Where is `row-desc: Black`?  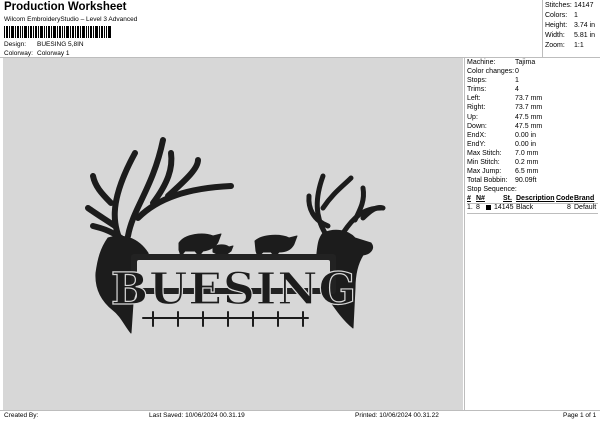
row-desc: Black is located at coordinates (525, 207).